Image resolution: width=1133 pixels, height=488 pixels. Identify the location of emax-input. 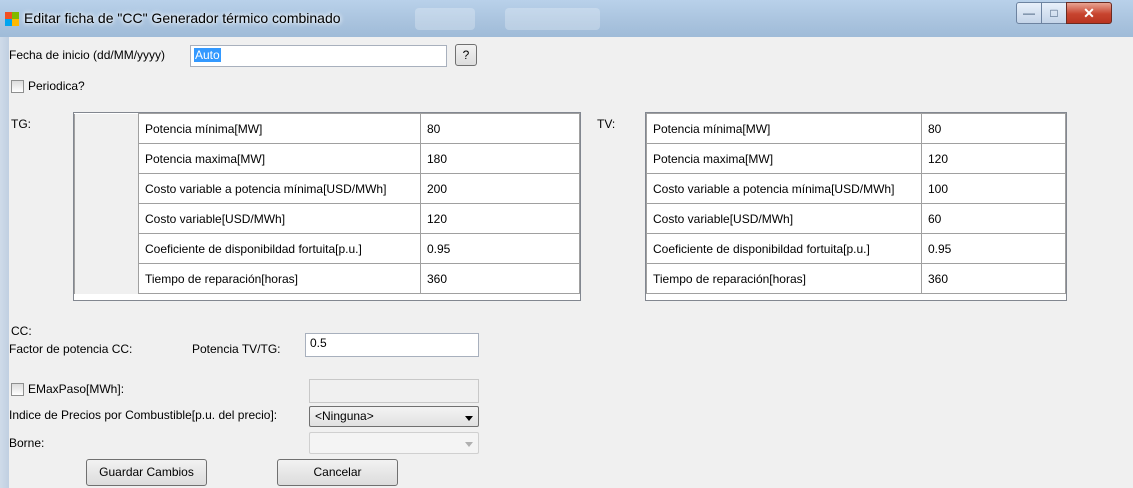
(394, 391).